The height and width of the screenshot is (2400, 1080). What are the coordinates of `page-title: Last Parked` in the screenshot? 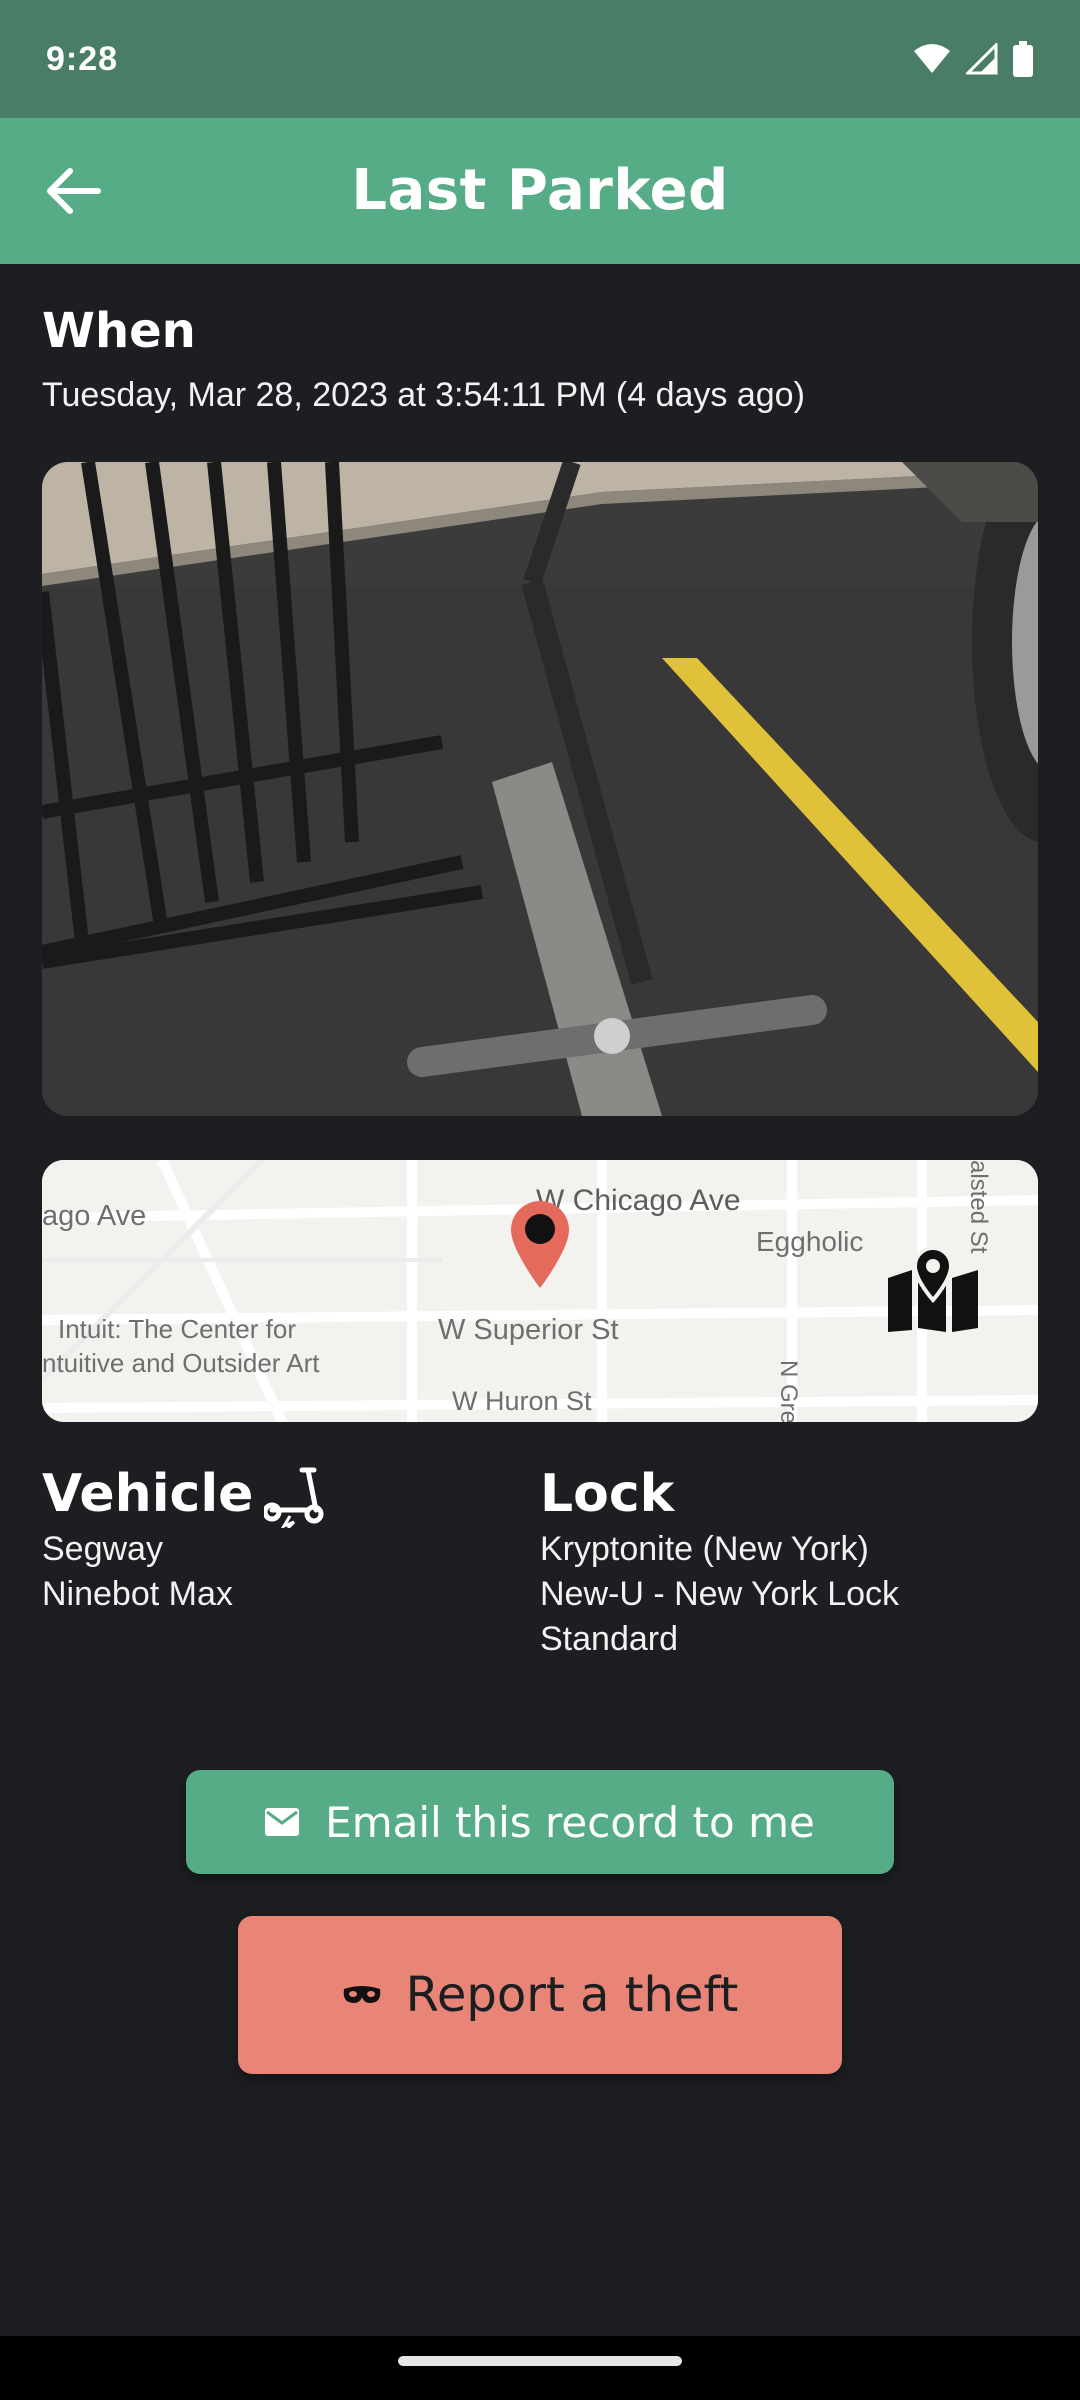 It's located at (540, 190).